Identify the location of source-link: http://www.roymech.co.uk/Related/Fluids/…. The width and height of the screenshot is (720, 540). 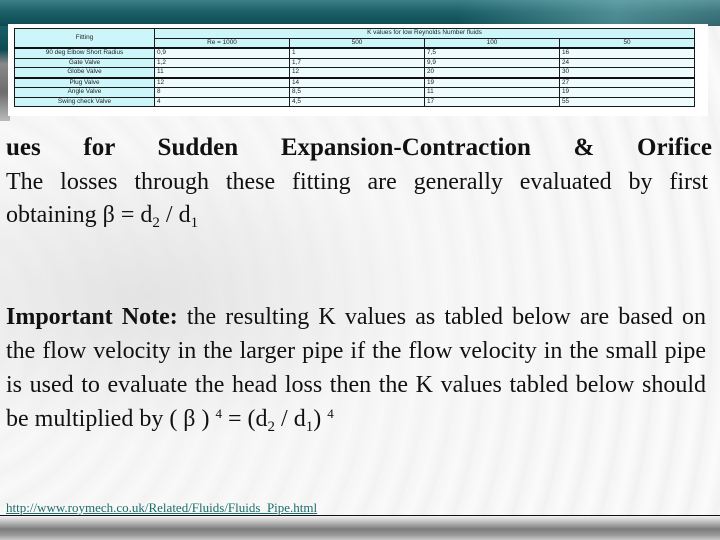
(161, 508).